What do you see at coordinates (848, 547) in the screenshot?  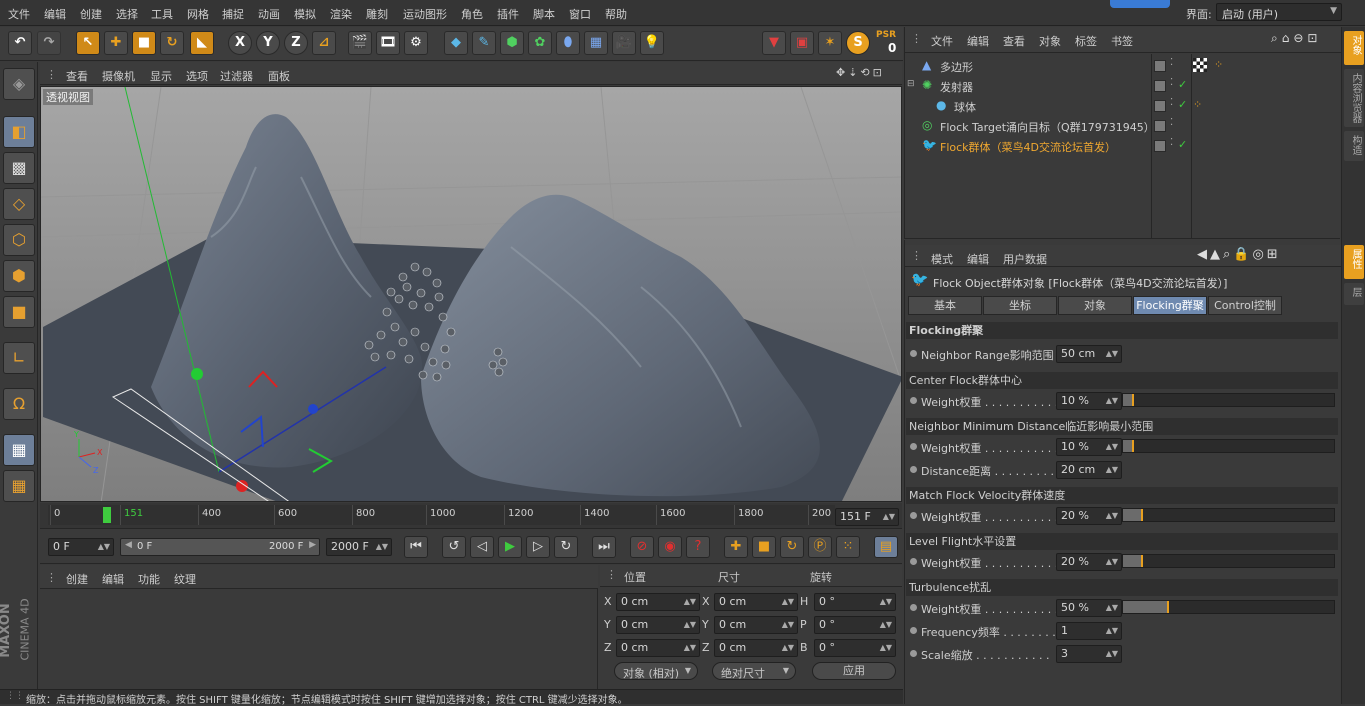 I see `key-pla-button: ⁙` at bounding box center [848, 547].